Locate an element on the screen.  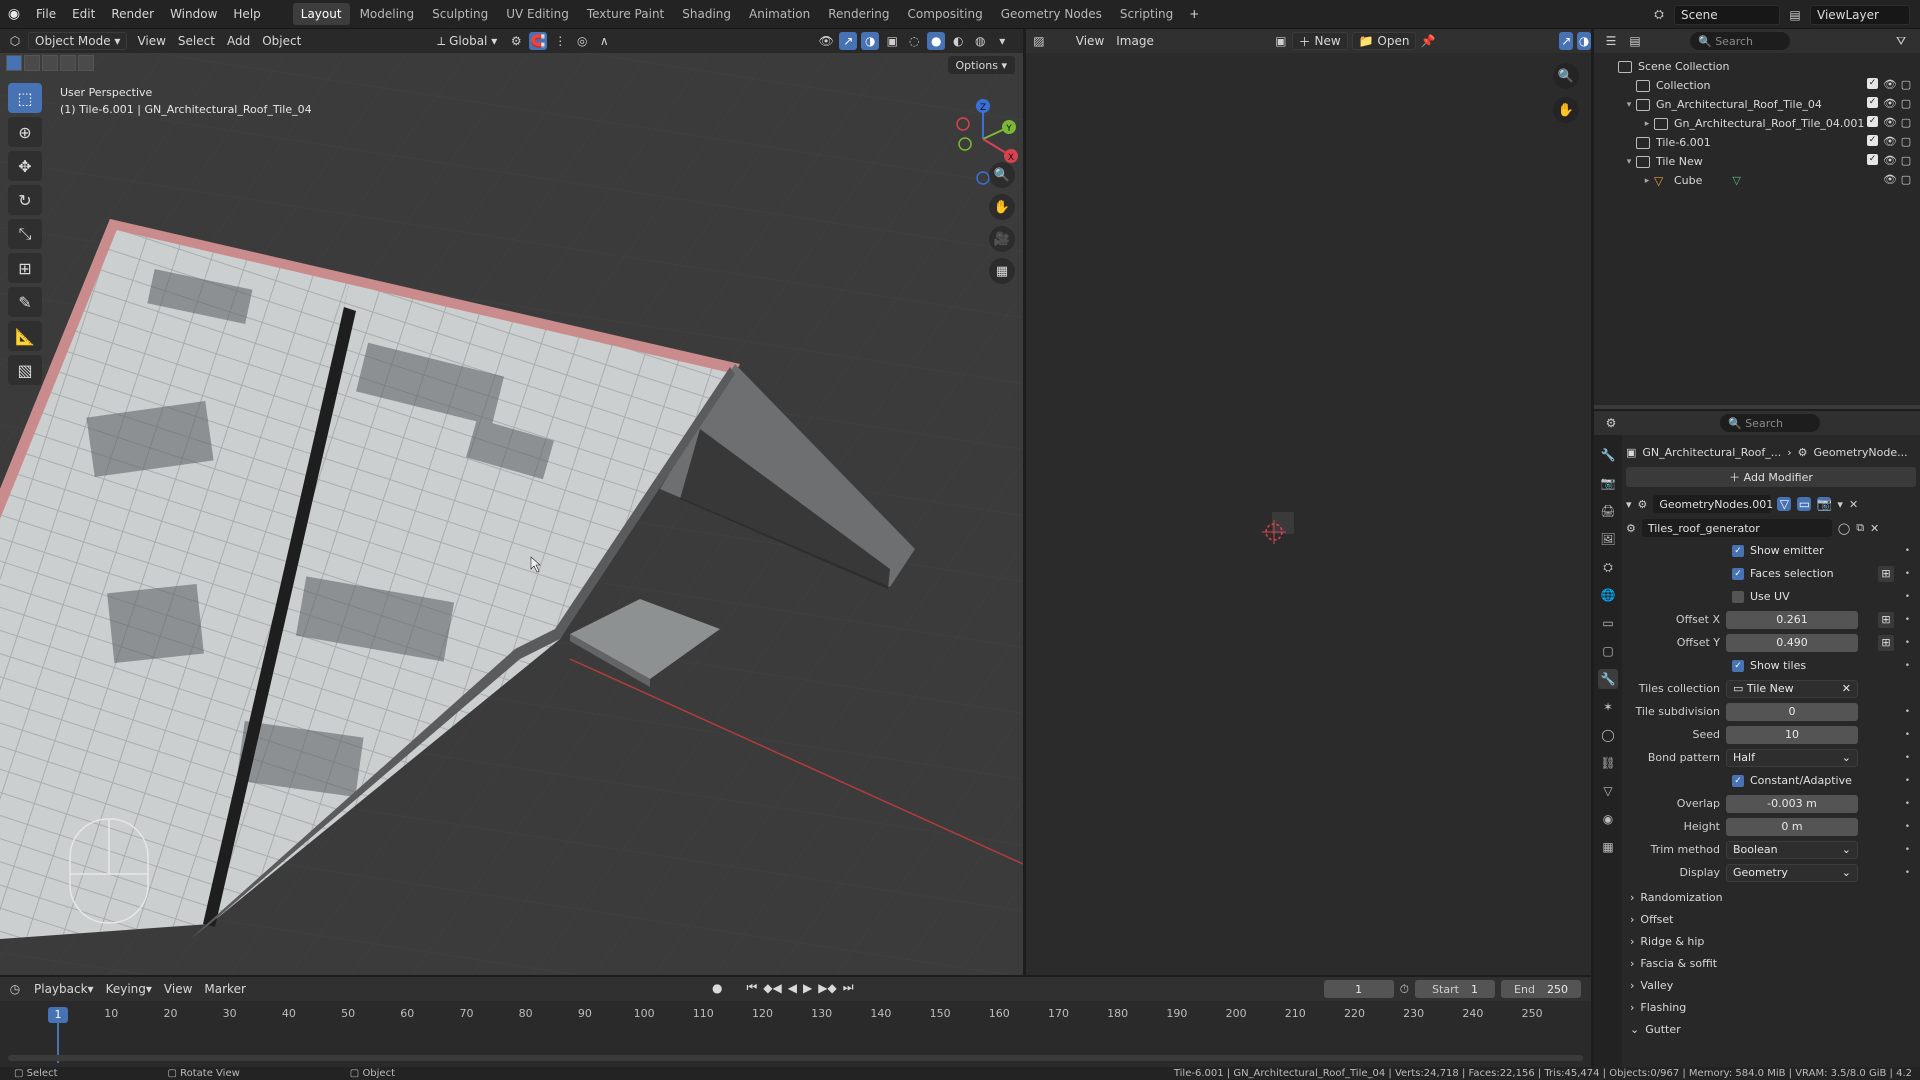
add-cube-tool-icon: ▧ is located at coordinates (25, 370).